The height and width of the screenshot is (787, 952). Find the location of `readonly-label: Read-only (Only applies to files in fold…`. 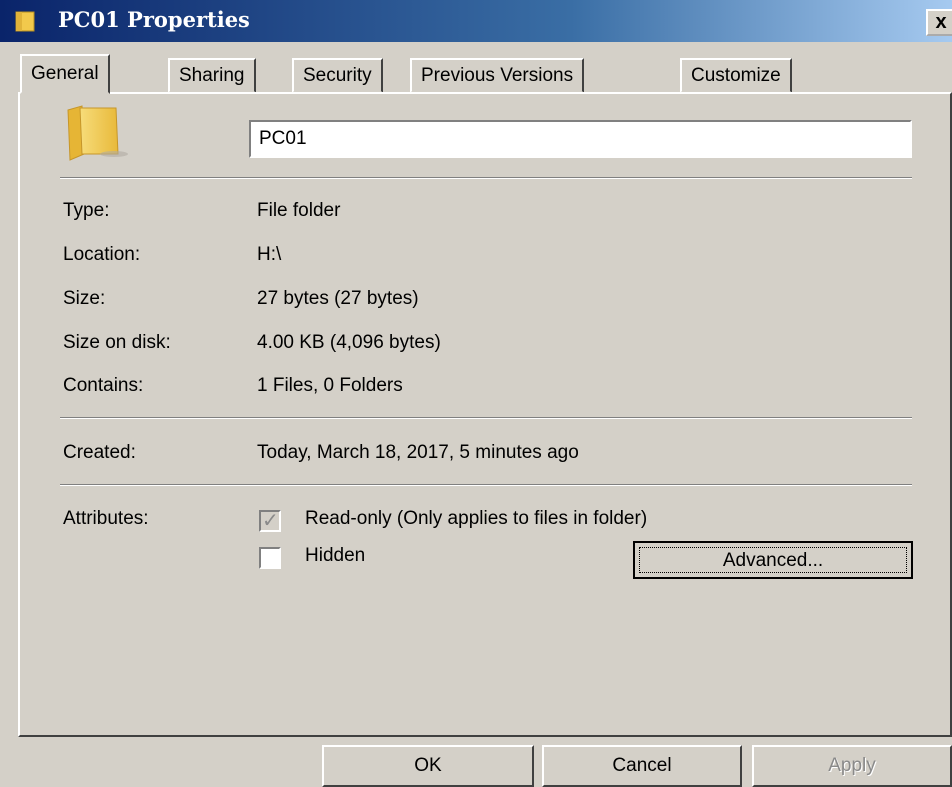

readonly-label: Read-only (Only applies to files in fold… is located at coordinates (476, 518).